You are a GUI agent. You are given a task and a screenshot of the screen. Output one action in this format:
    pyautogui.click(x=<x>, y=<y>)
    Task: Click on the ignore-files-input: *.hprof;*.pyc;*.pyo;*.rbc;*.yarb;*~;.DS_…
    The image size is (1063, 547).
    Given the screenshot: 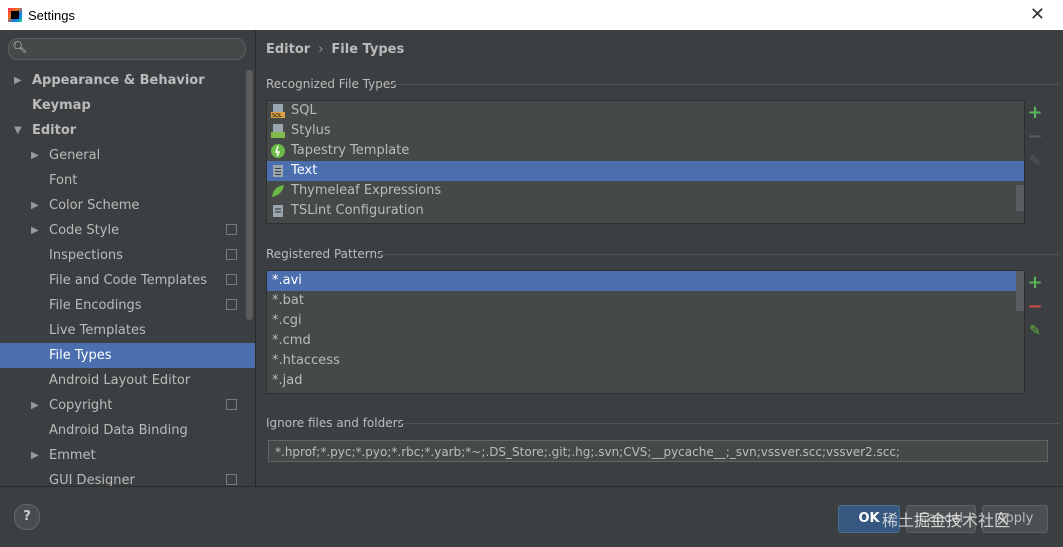 What is the action you would take?
    pyautogui.click(x=658, y=451)
    